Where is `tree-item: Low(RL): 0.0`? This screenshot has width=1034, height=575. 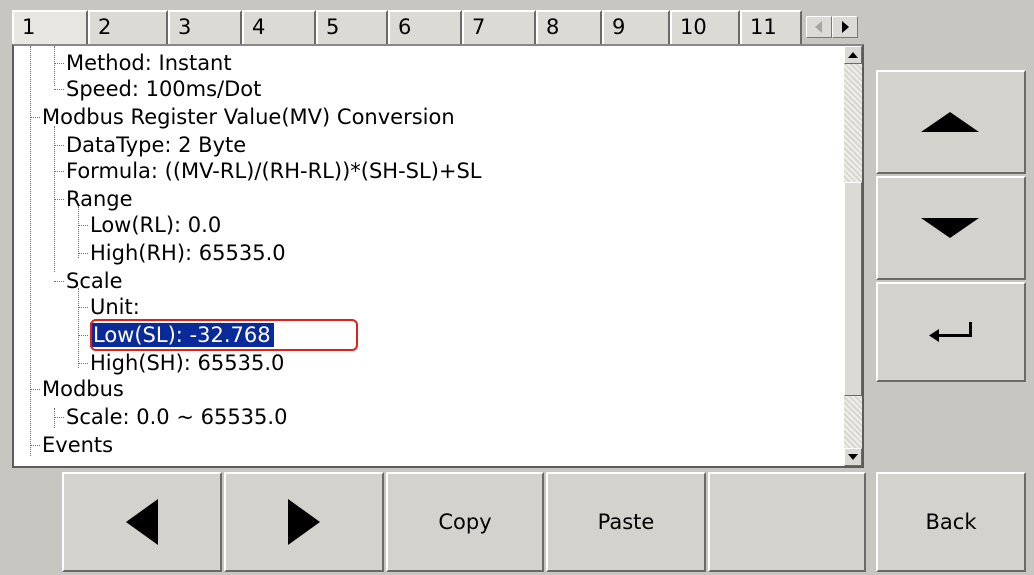
tree-item: Low(RL): 0.0 is located at coordinates (149, 225).